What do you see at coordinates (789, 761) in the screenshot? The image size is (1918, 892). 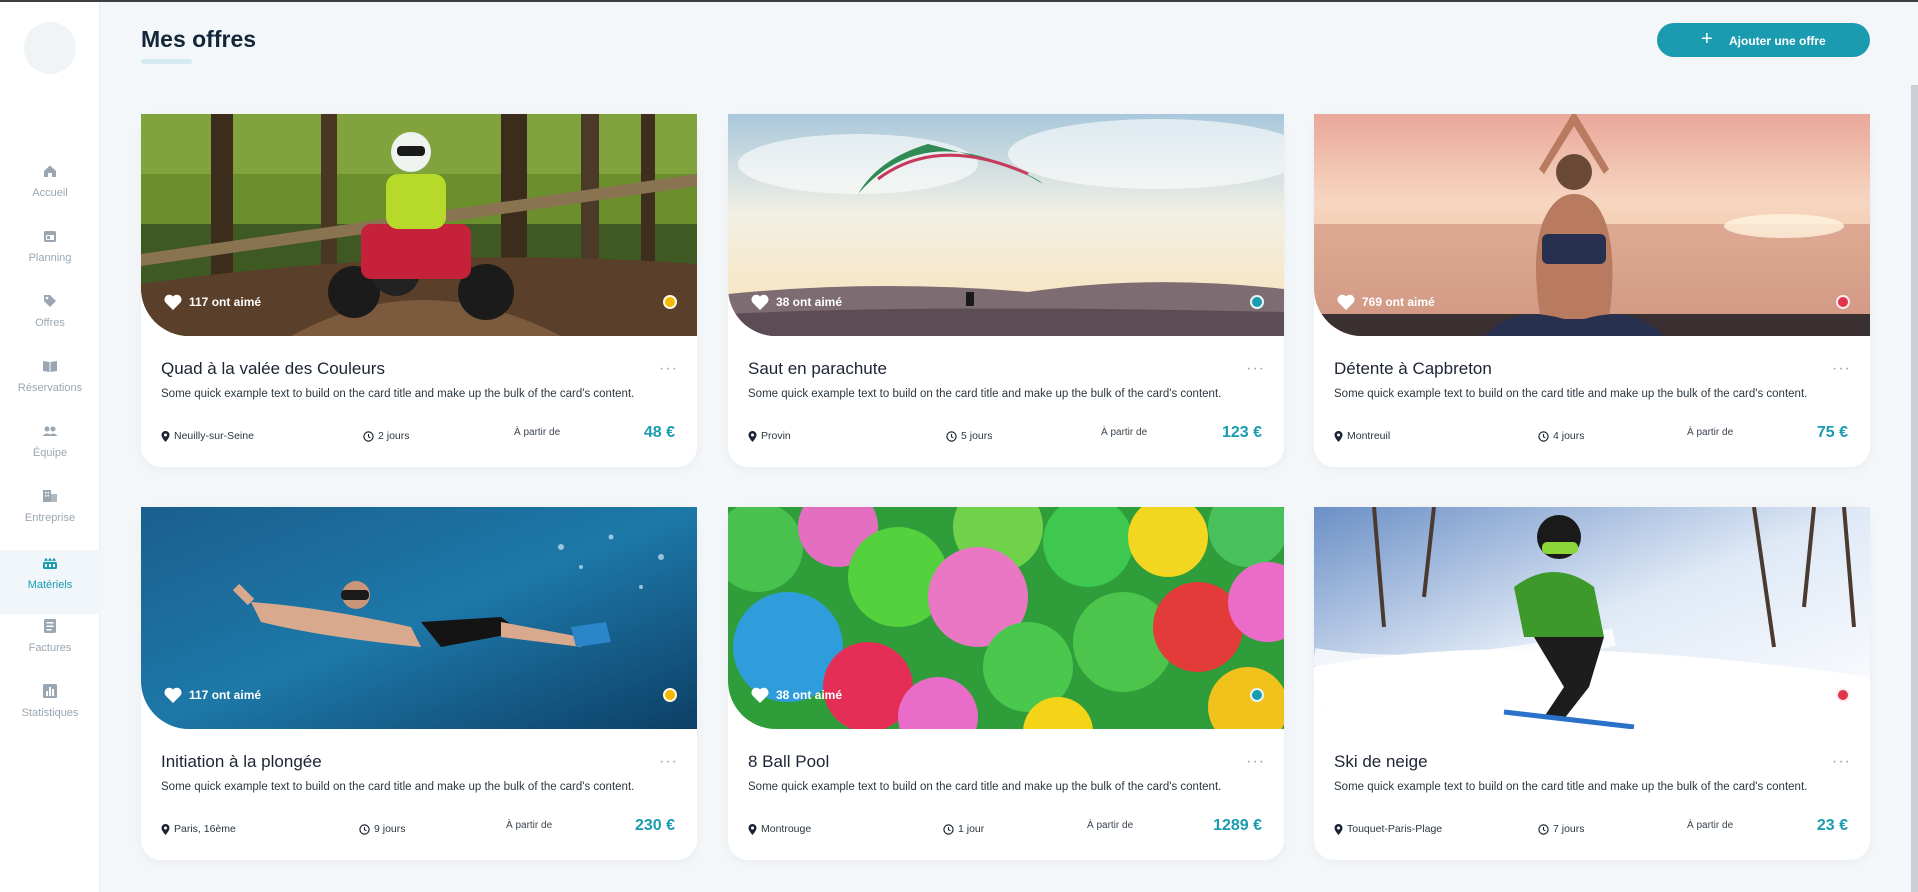 I see `offer-title: 8 Ball Pool` at bounding box center [789, 761].